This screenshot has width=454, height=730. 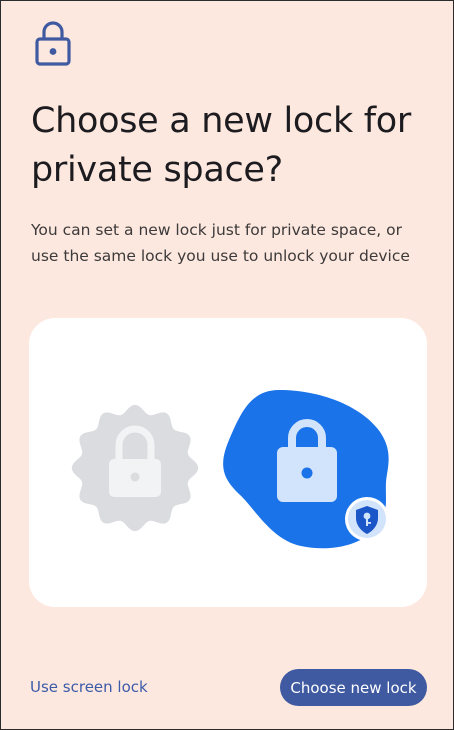 I want to click on choose-new-lock-button: Choose new lock, so click(x=353, y=687).